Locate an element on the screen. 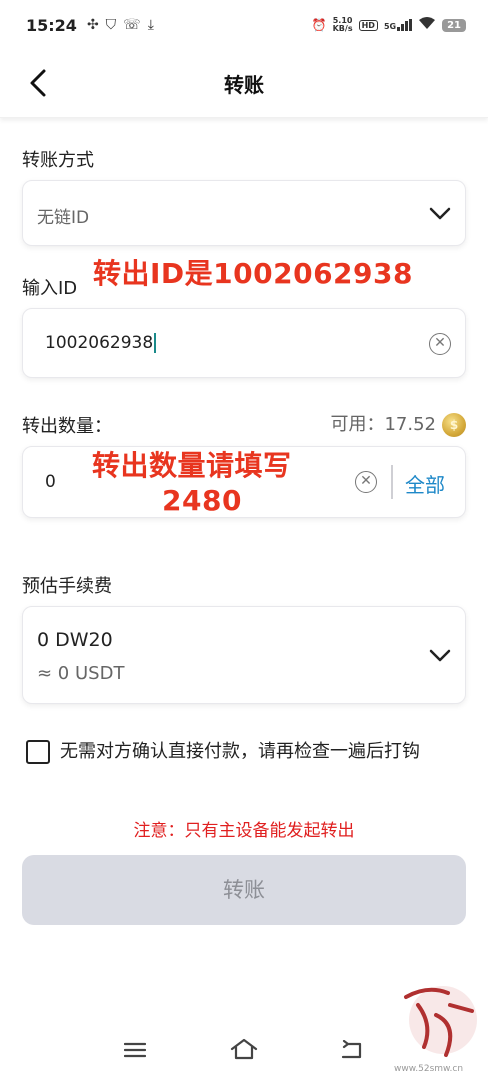  transfer-method-value: 无链ID is located at coordinates (63, 218).